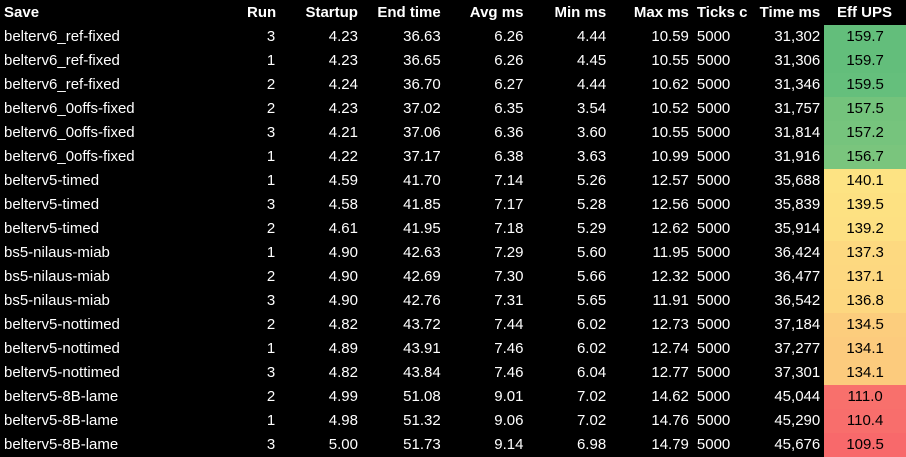 The image size is (906, 457). I want to click on cell-time-ms: 45,044, so click(786, 397).